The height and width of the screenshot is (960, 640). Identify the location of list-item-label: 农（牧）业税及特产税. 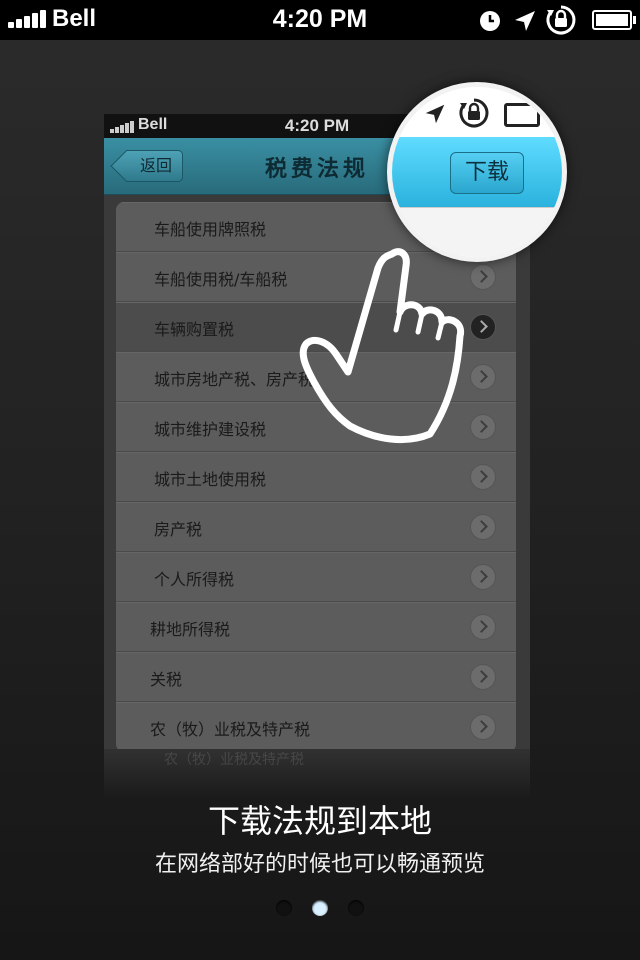
(230, 729).